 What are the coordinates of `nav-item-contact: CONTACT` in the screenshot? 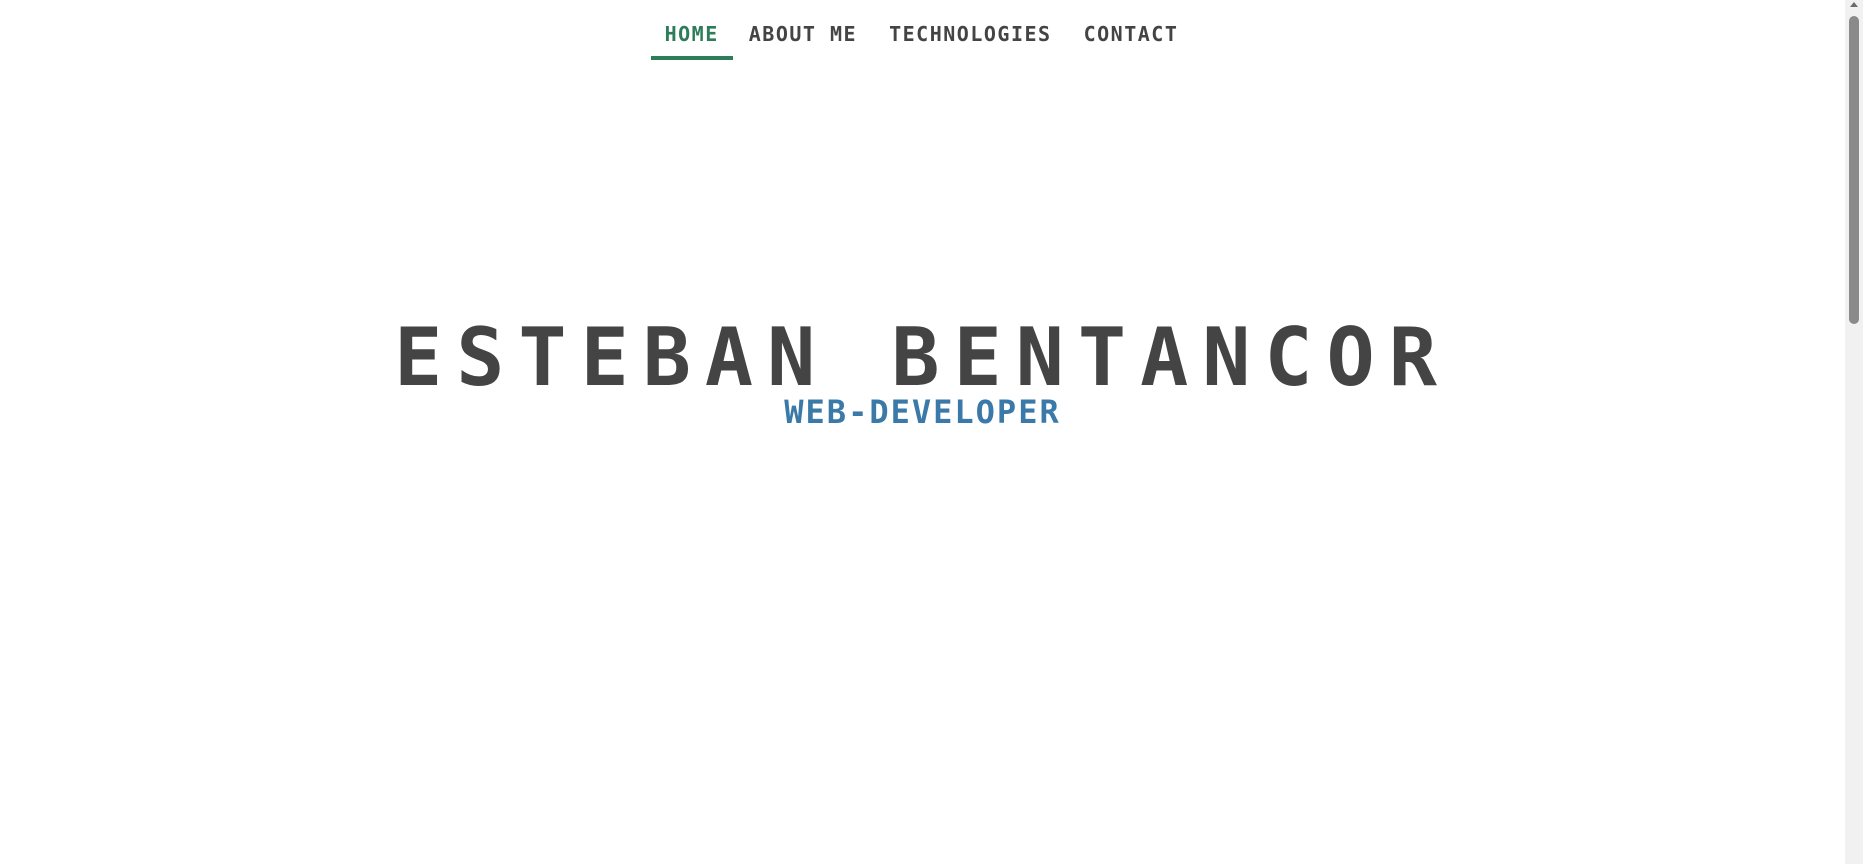 It's located at (1131, 30).